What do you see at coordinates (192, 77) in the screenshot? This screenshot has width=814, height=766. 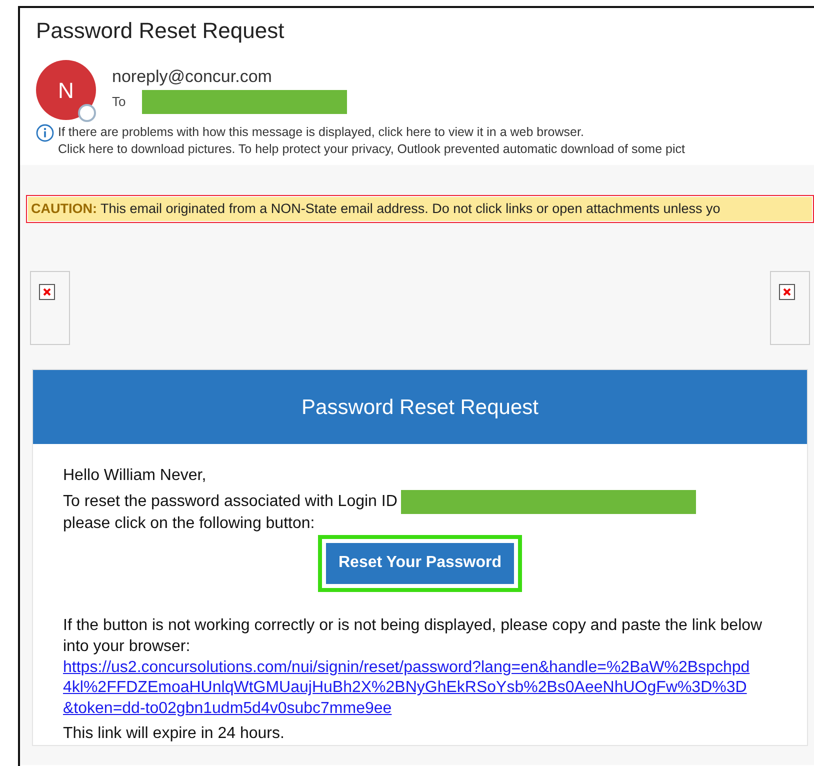 I see `sender-address: noreply@concur.com` at bounding box center [192, 77].